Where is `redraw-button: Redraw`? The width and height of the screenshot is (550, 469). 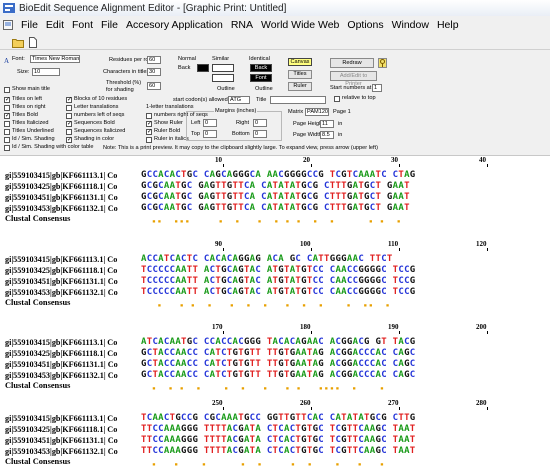 redraw-button: Redraw is located at coordinates (352, 63).